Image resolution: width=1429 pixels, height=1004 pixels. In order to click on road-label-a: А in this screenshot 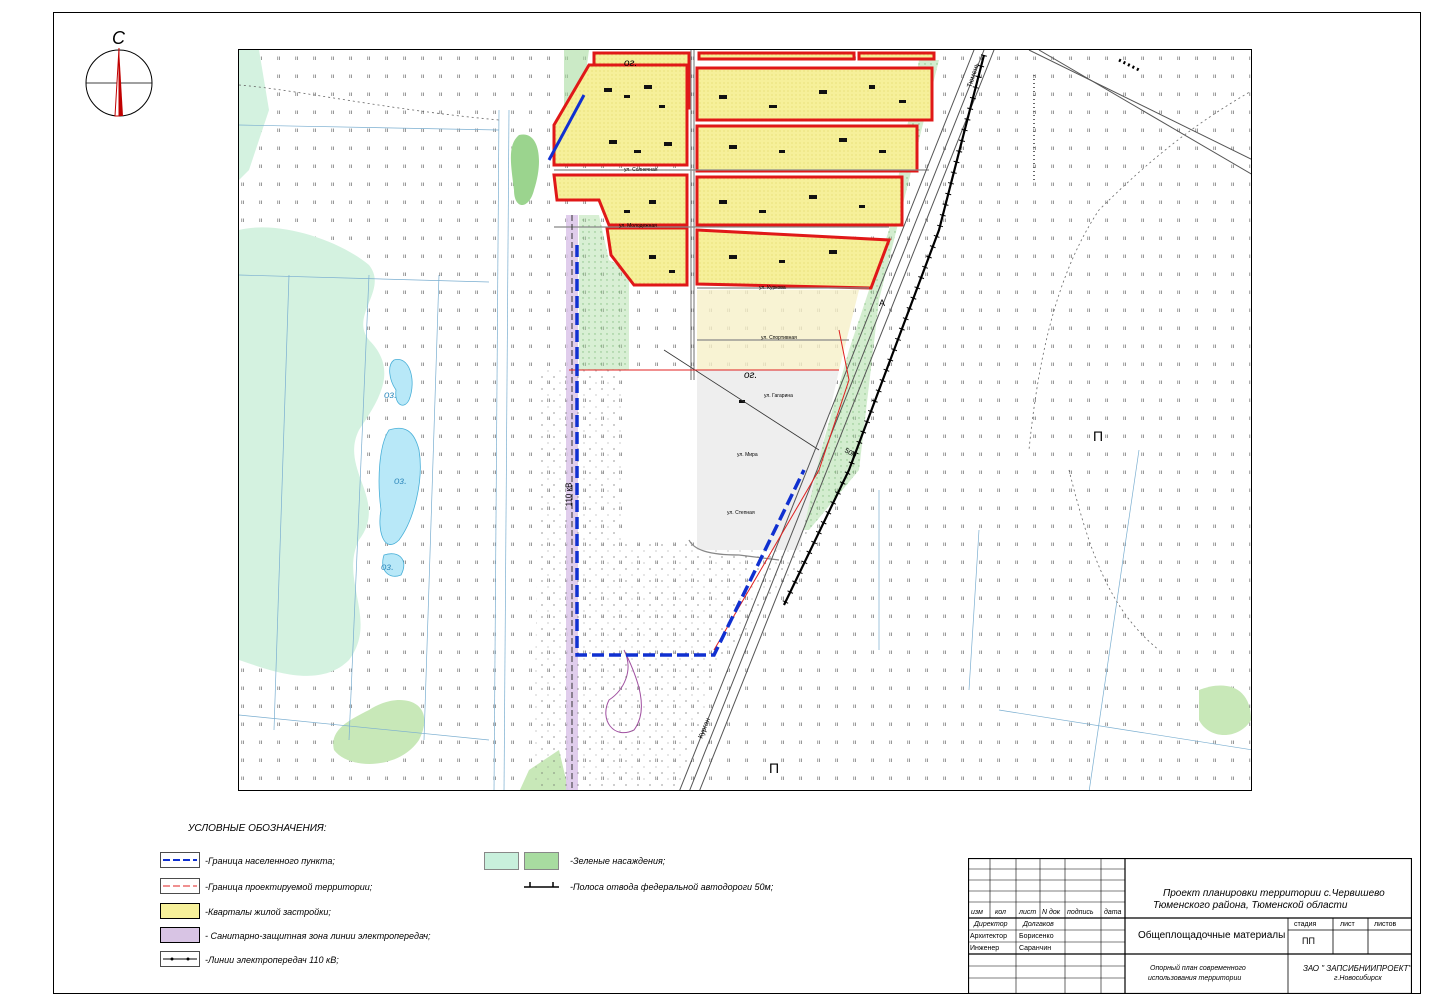, I will do `click(882, 303)`.